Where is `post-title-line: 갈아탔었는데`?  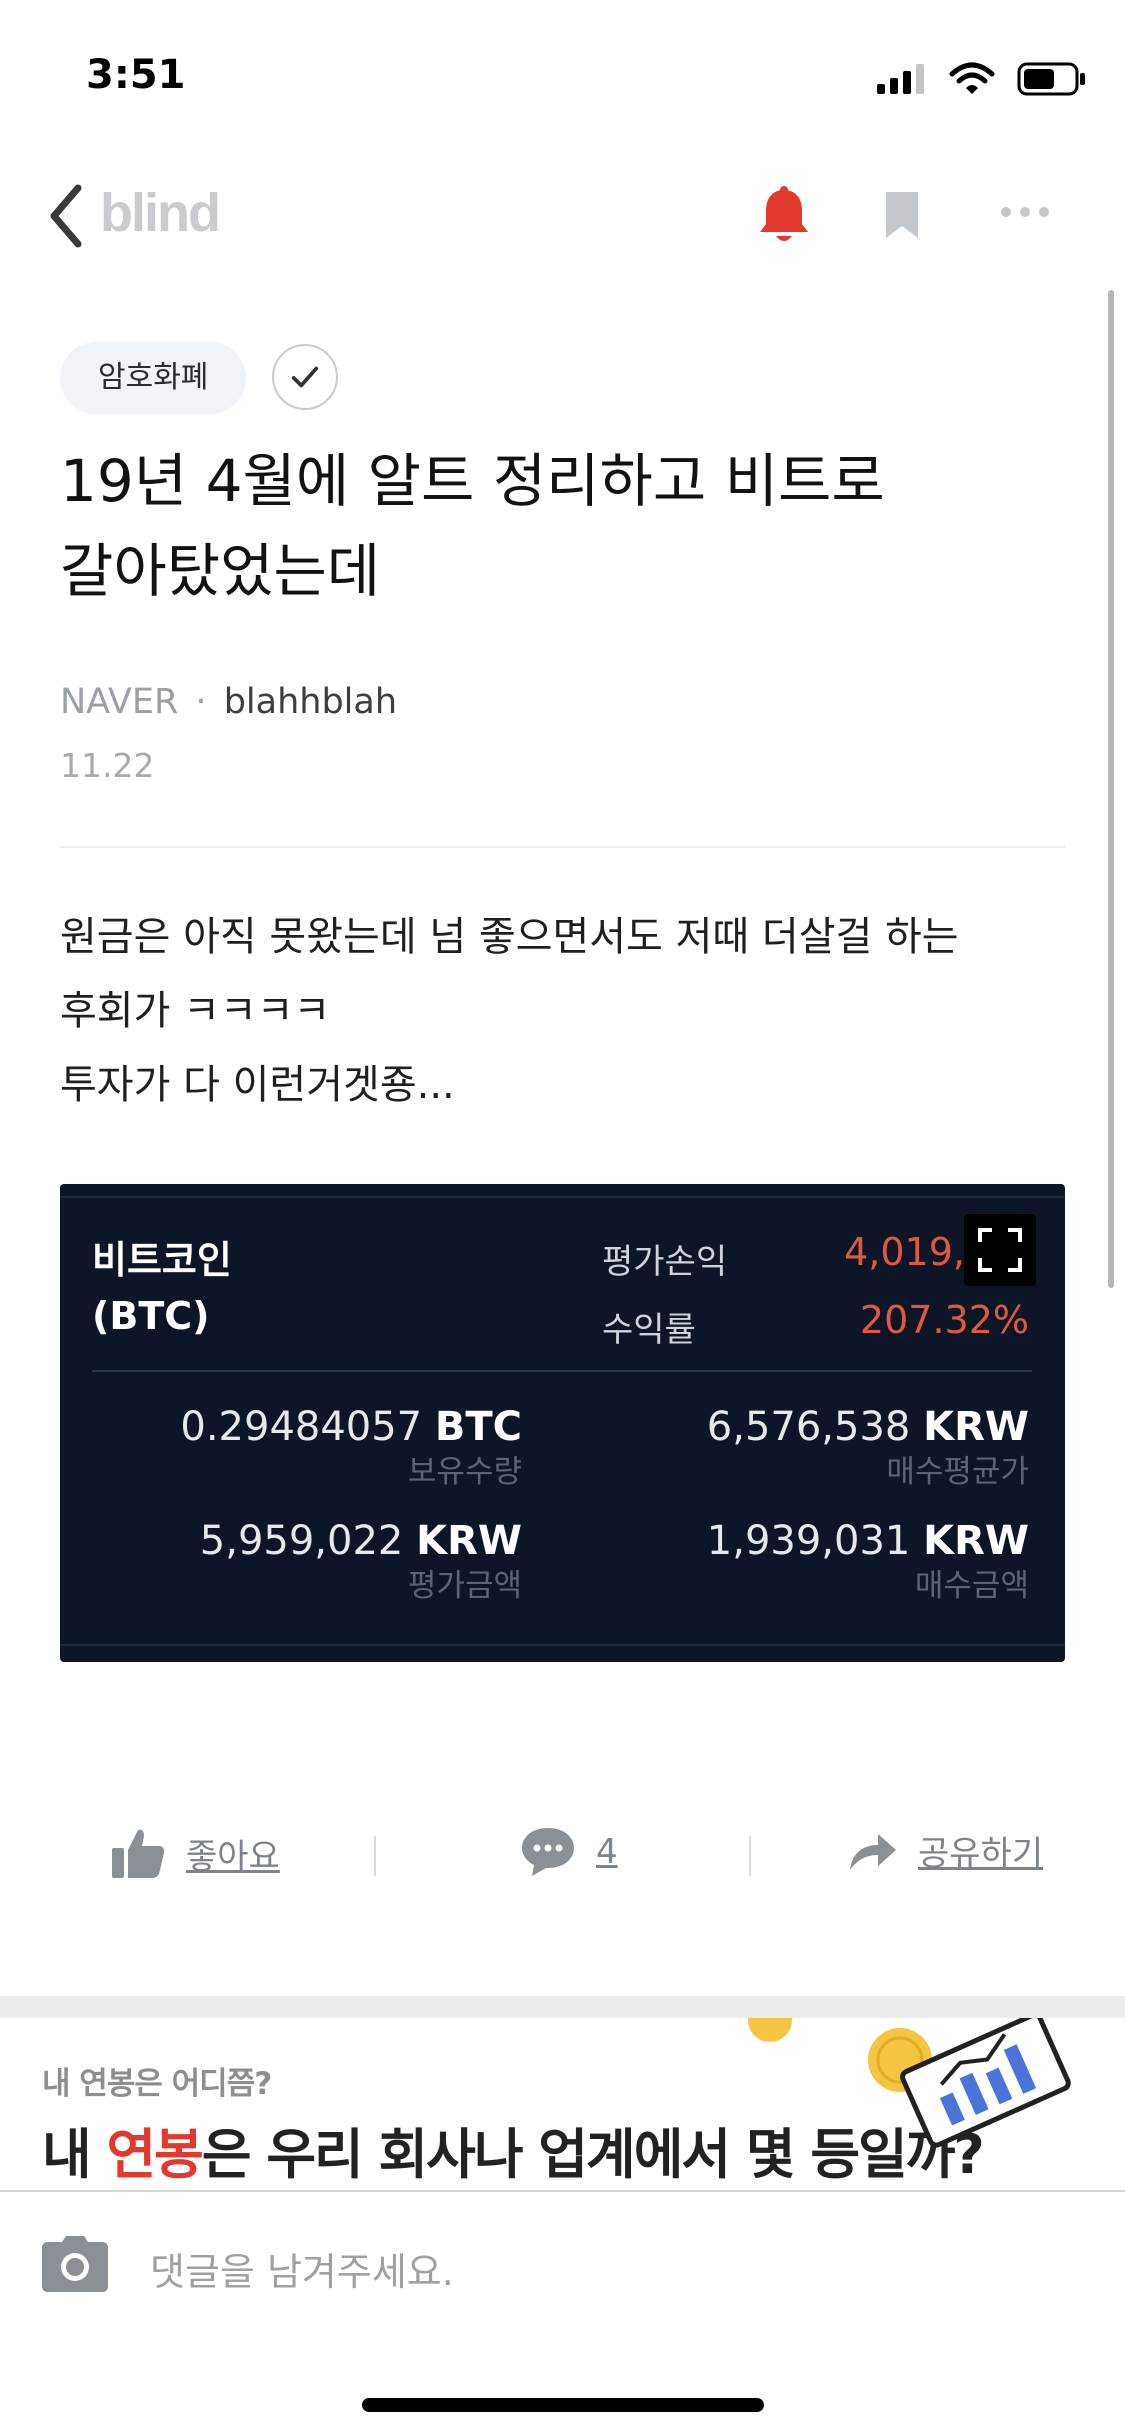 post-title-line: 갈아탔었는데 is located at coordinates (220, 571).